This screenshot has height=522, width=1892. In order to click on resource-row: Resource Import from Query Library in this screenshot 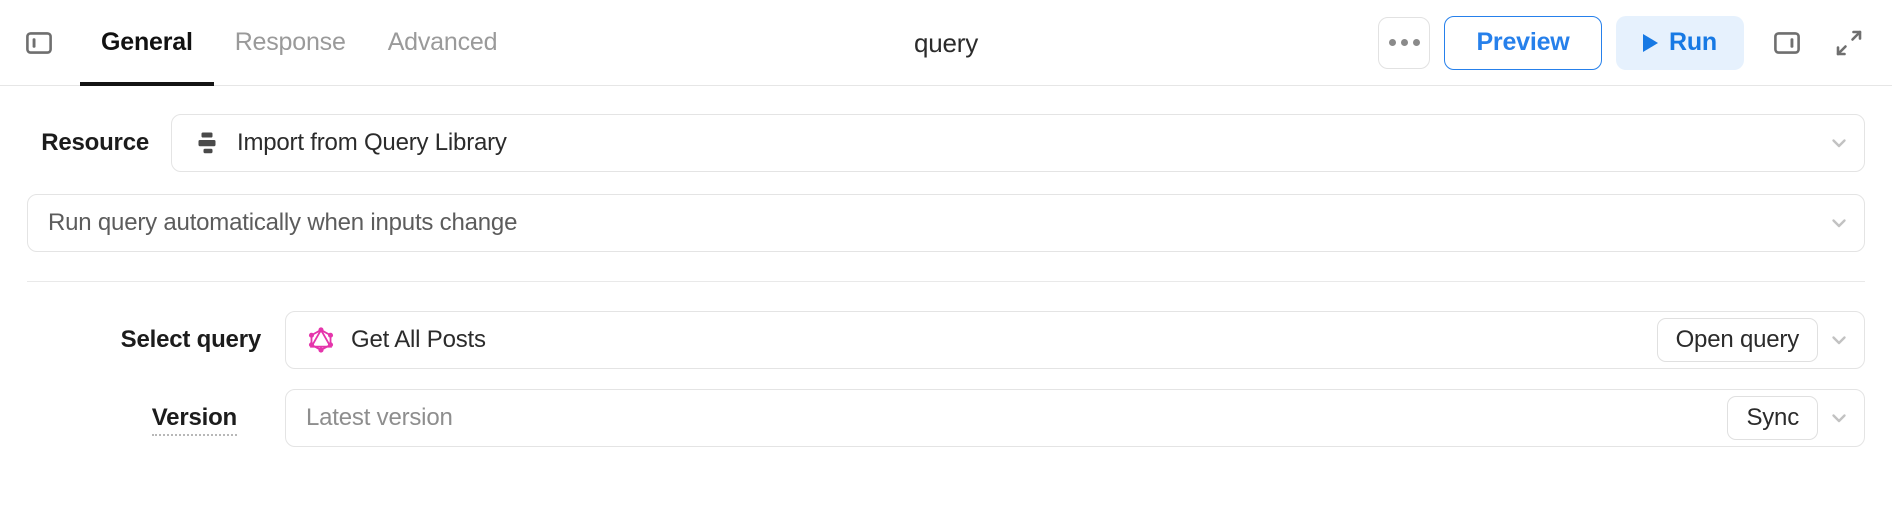, I will do `click(946, 143)`.